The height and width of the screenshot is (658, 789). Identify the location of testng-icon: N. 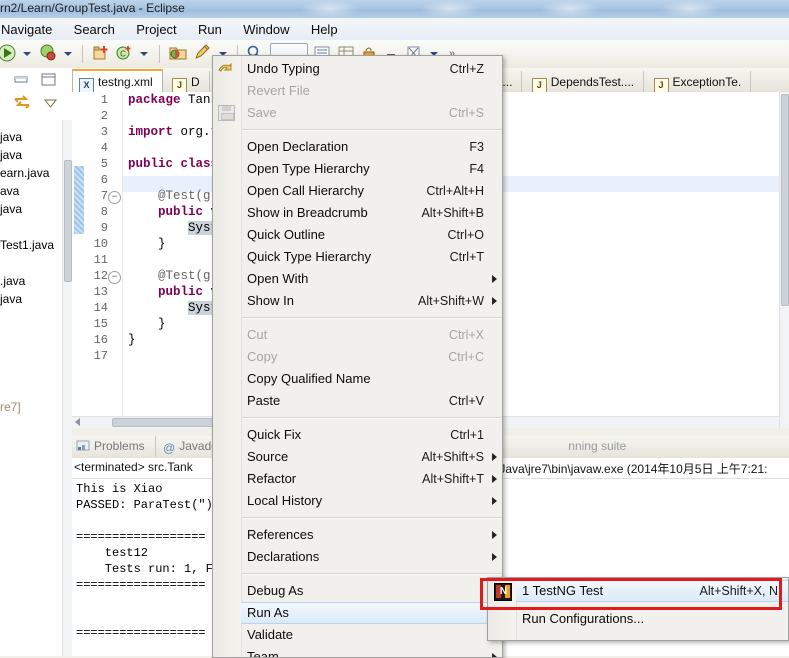
(503, 592).